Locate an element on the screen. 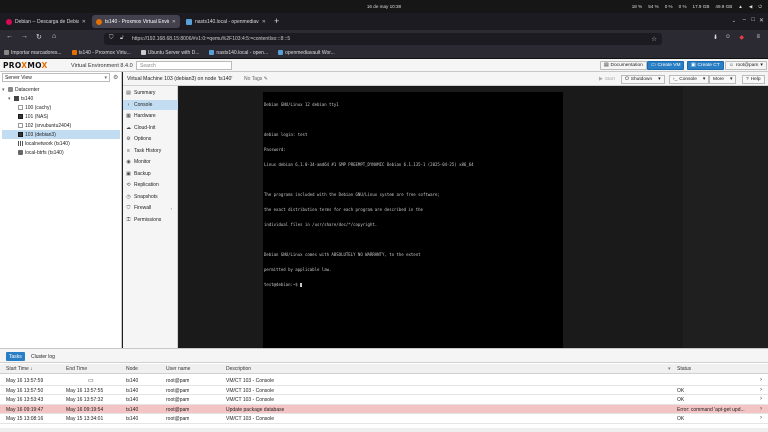  column-description: Description is located at coordinates (238, 369).